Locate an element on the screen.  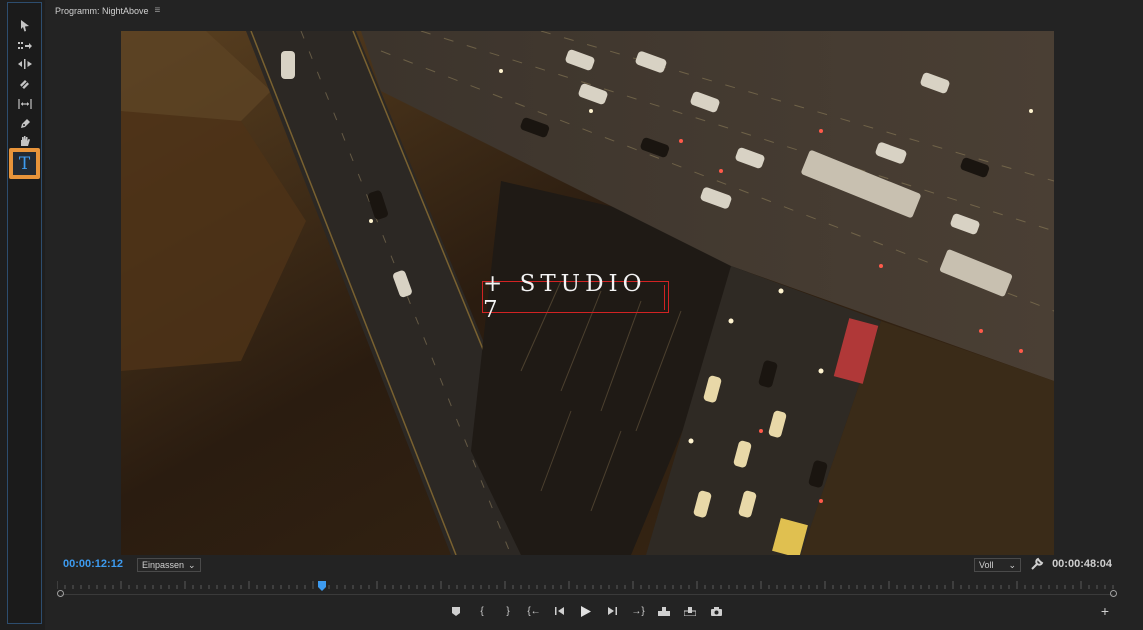
type-tool-button: T is located at coordinates (24, 163).